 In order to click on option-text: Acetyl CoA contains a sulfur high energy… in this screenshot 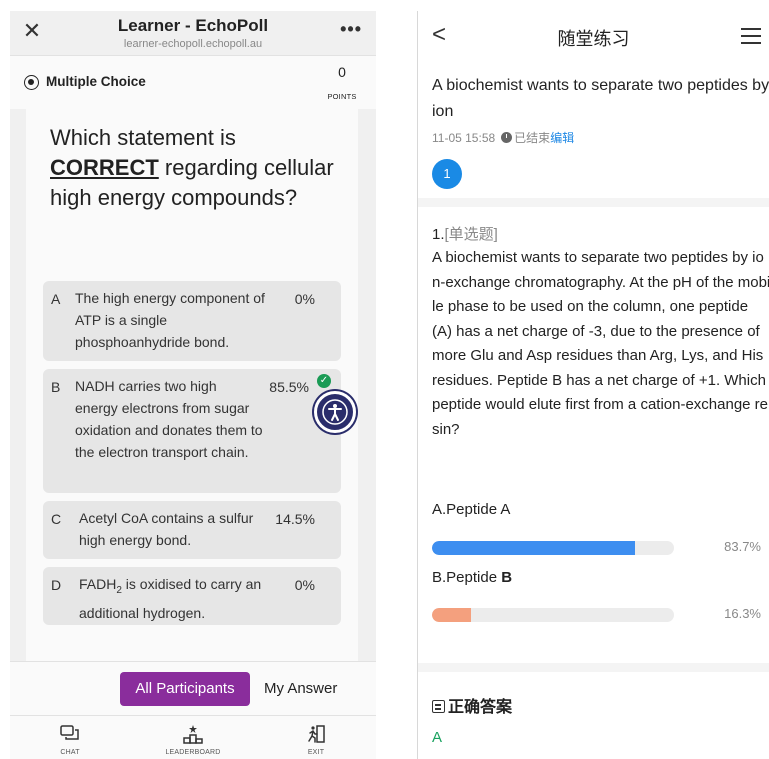, I will do `click(166, 529)`.